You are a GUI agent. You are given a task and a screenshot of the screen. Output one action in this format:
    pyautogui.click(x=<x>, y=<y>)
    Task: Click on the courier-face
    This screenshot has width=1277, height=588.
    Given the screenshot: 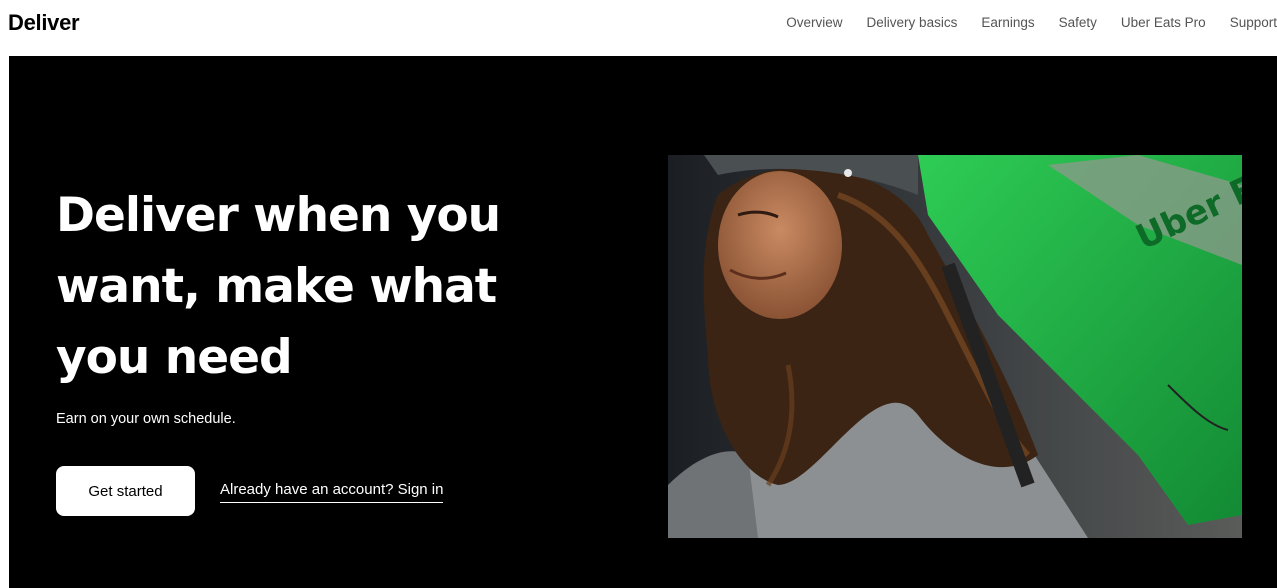 What is the action you would take?
    pyautogui.click(x=780, y=245)
    